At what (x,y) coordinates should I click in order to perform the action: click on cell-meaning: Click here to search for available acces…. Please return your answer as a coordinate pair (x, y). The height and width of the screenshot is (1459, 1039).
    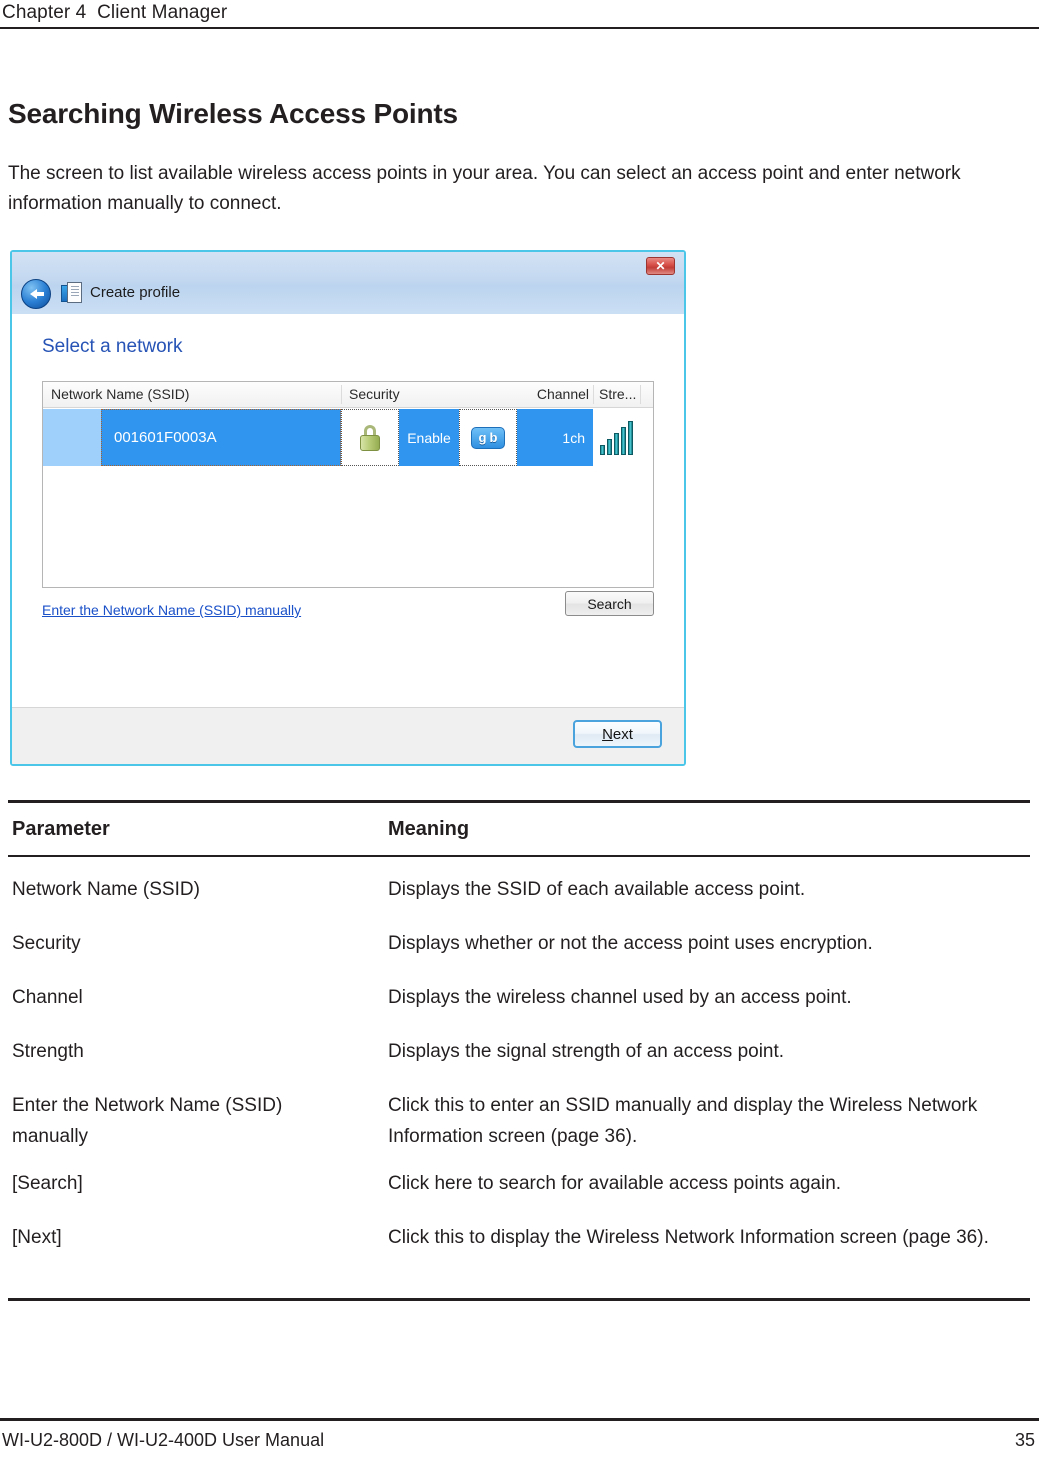
    Looking at the image, I should click on (615, 1183).